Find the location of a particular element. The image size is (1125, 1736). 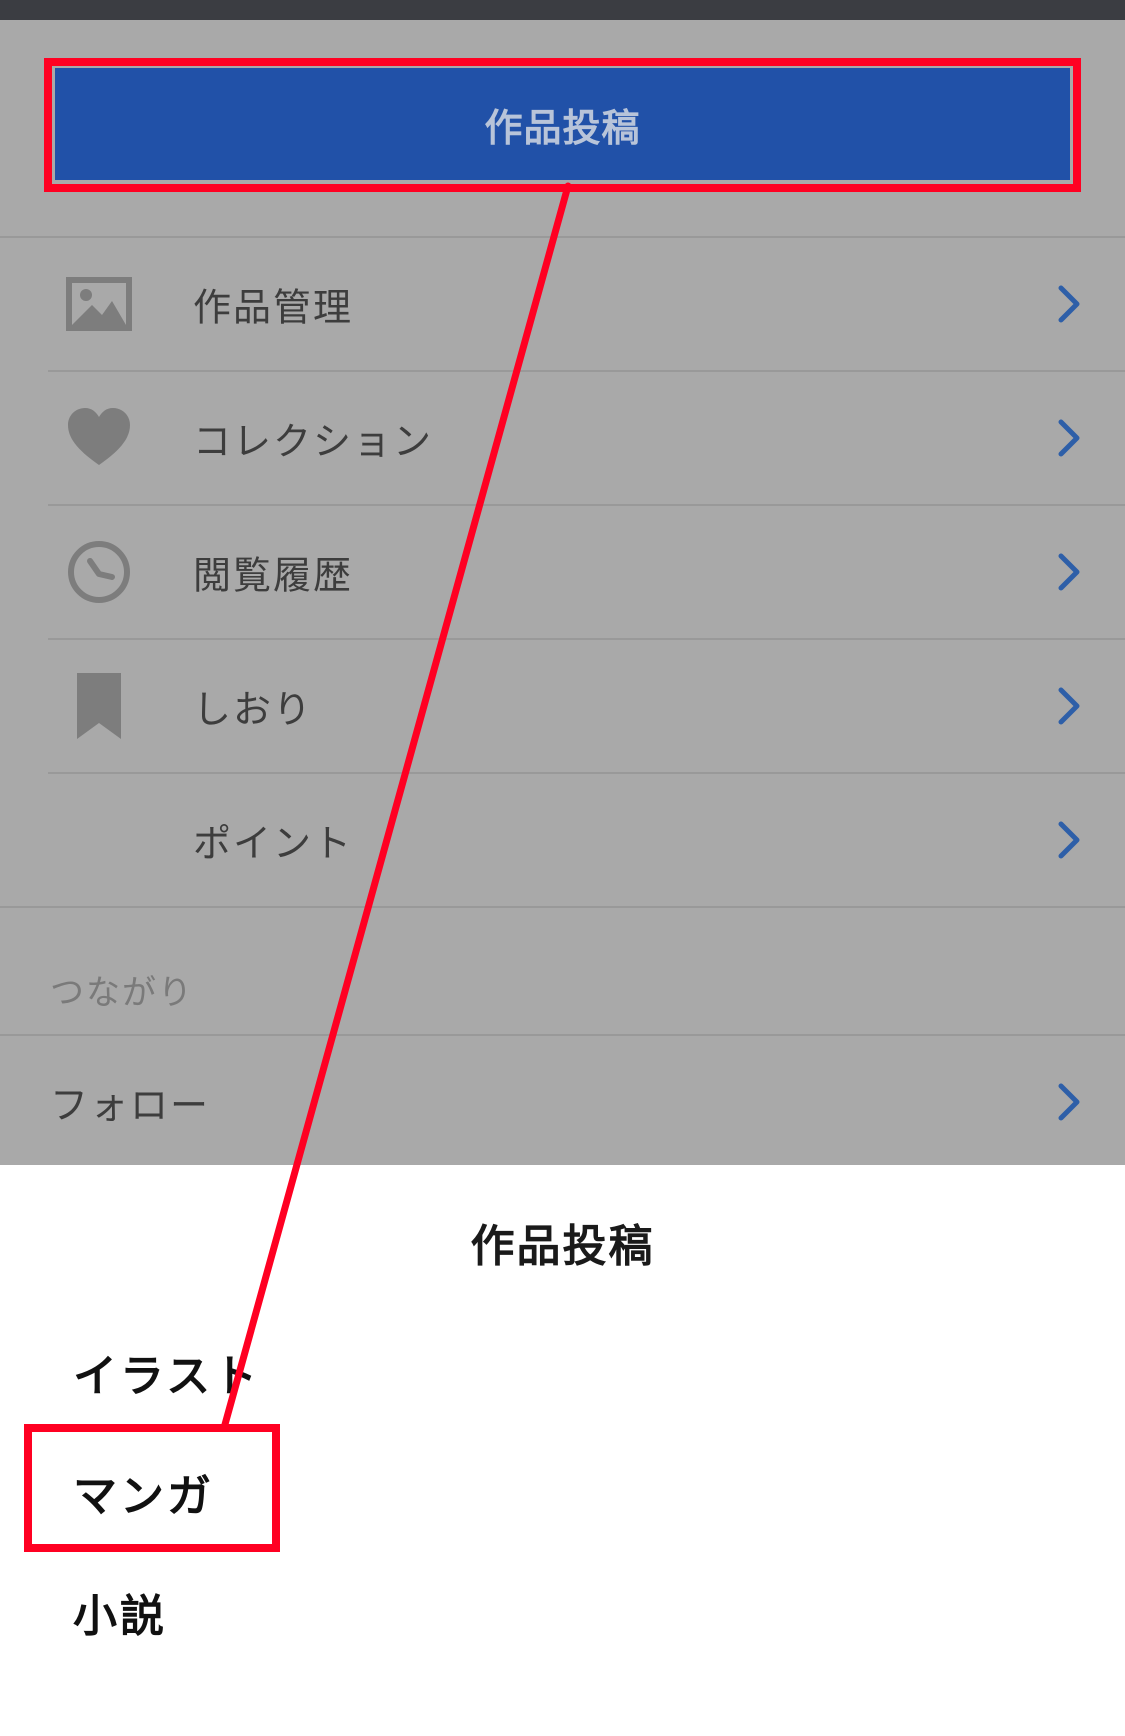

divider is located at coordinates (562, 907).